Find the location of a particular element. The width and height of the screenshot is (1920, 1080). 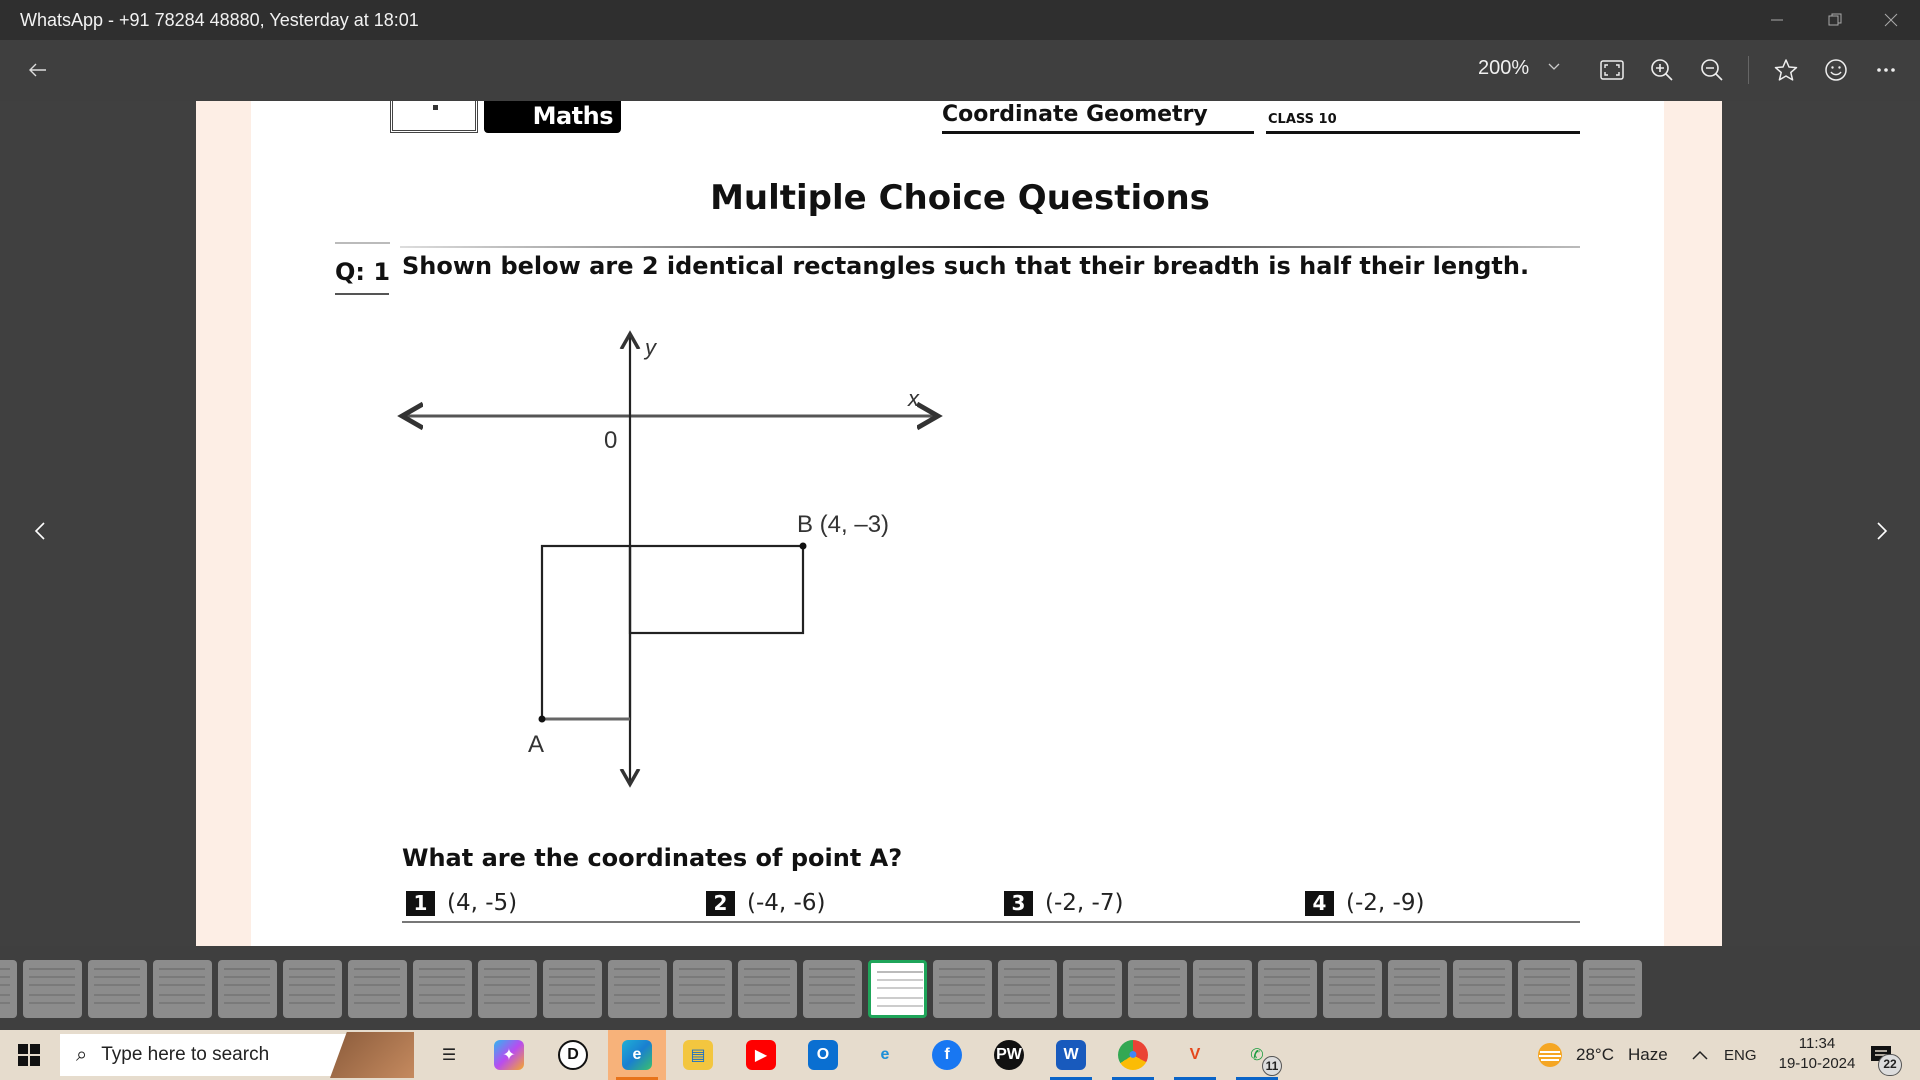

option-number: 3 is located at coordinates (1018, 903).